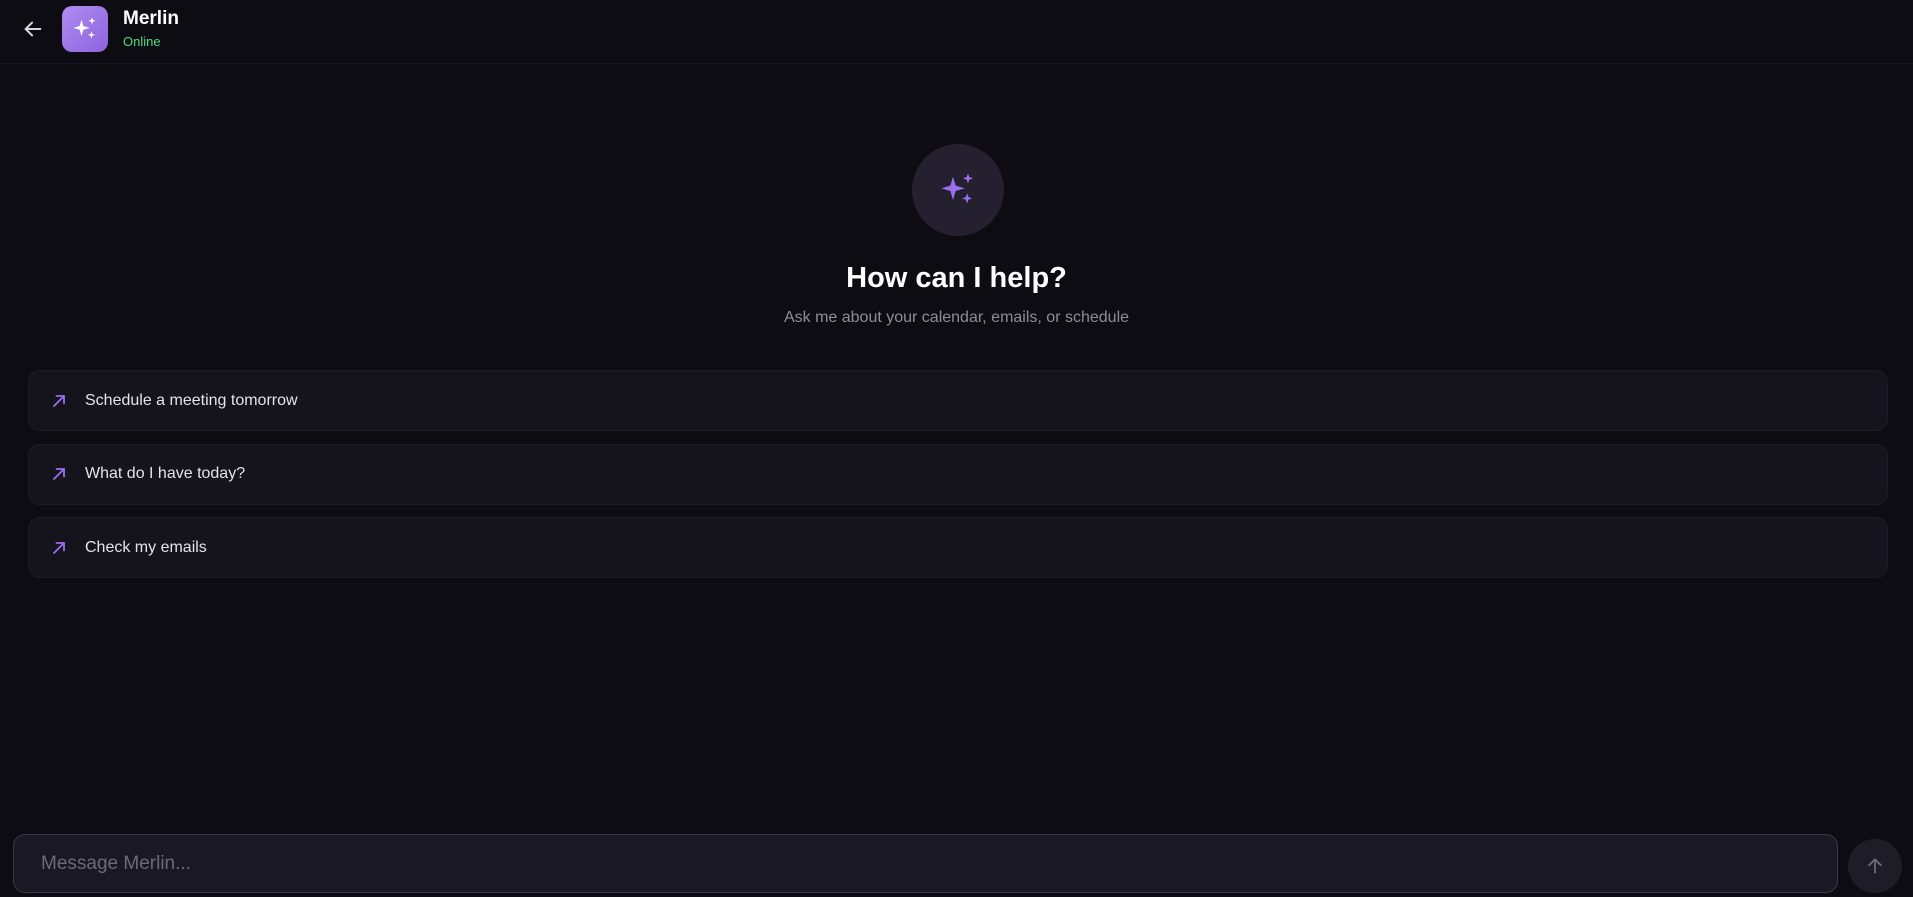 This screenshot has height=897, width=1913. I want to click on arrow-up-icon, so click(1875, 866).